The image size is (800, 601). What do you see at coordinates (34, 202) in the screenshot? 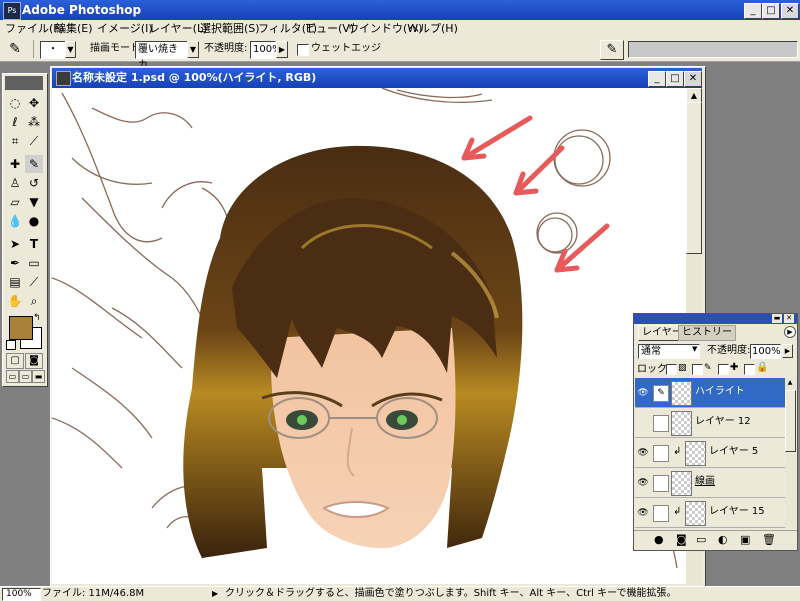
I see `paint-bucket-tool-icon: ▼` at bounding box center [34, 202].